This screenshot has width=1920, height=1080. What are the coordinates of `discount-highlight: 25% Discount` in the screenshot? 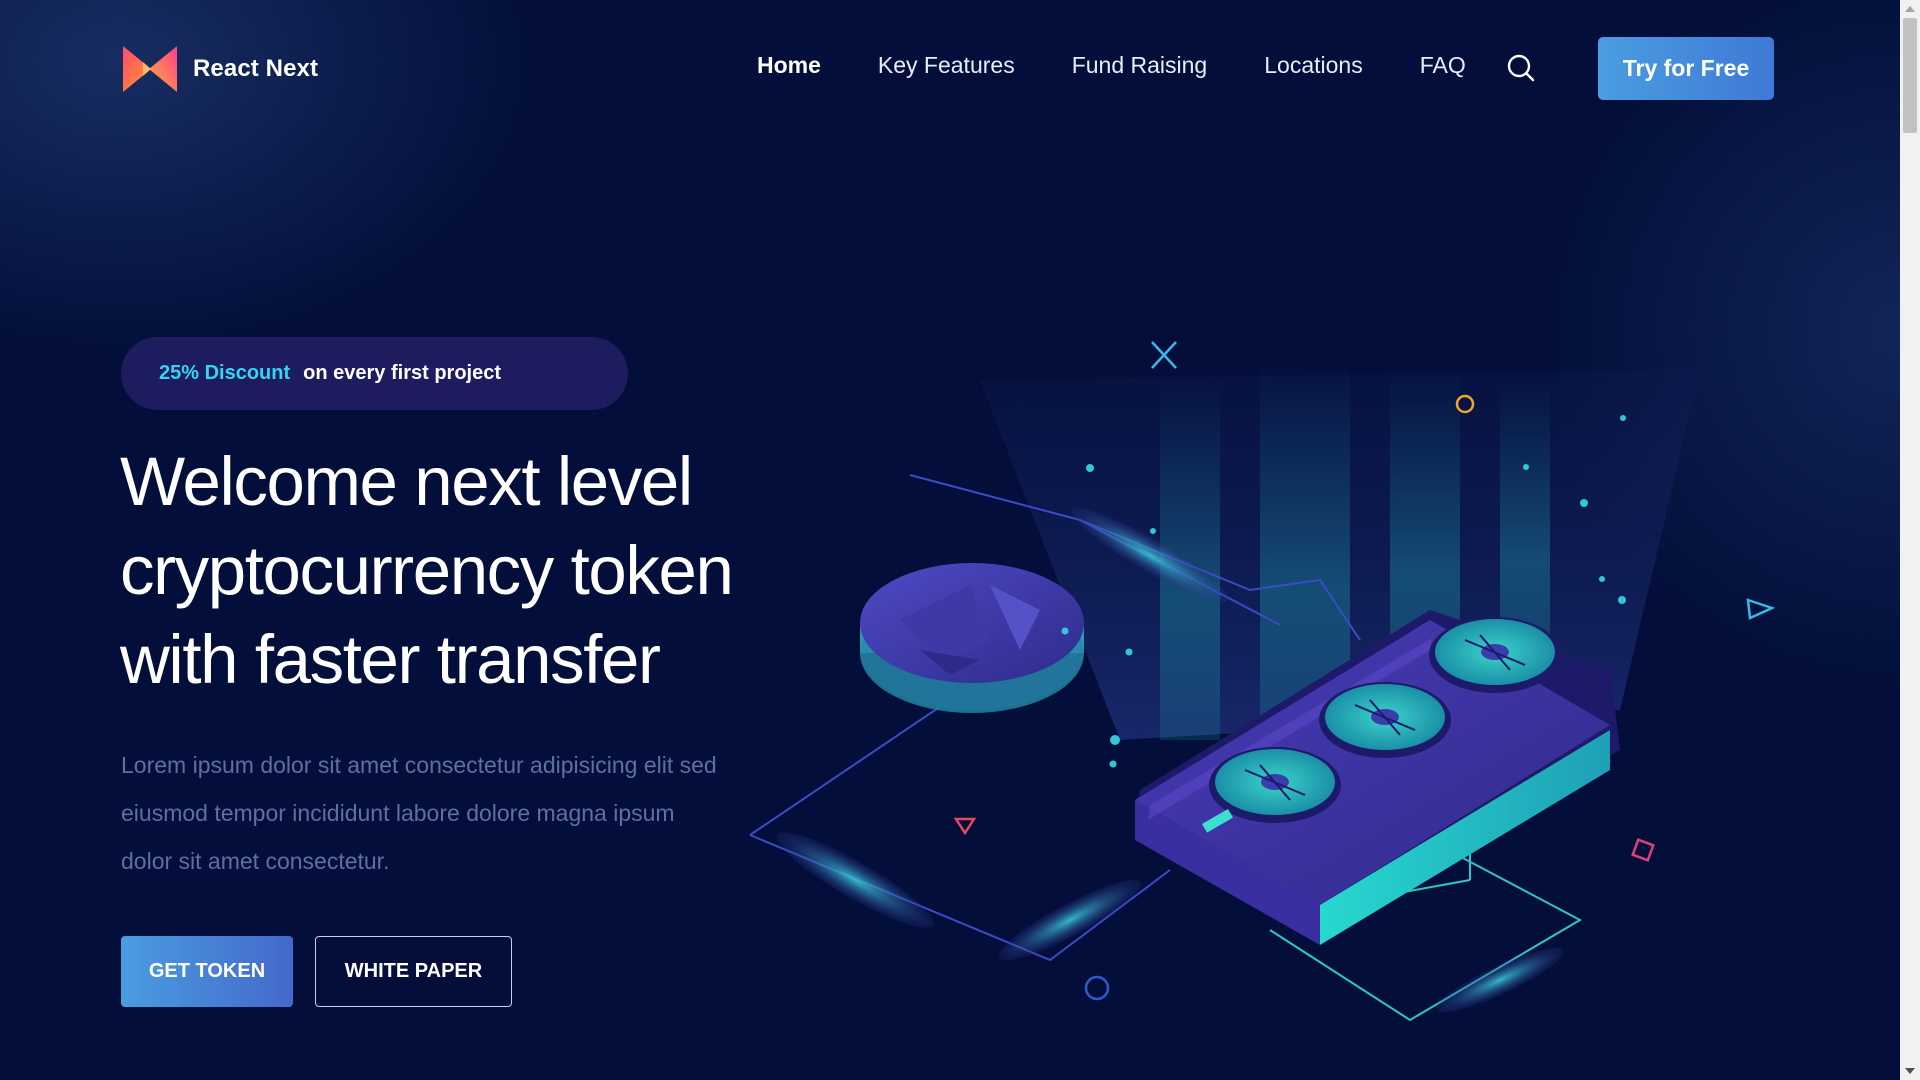 It's located at (225, 373).